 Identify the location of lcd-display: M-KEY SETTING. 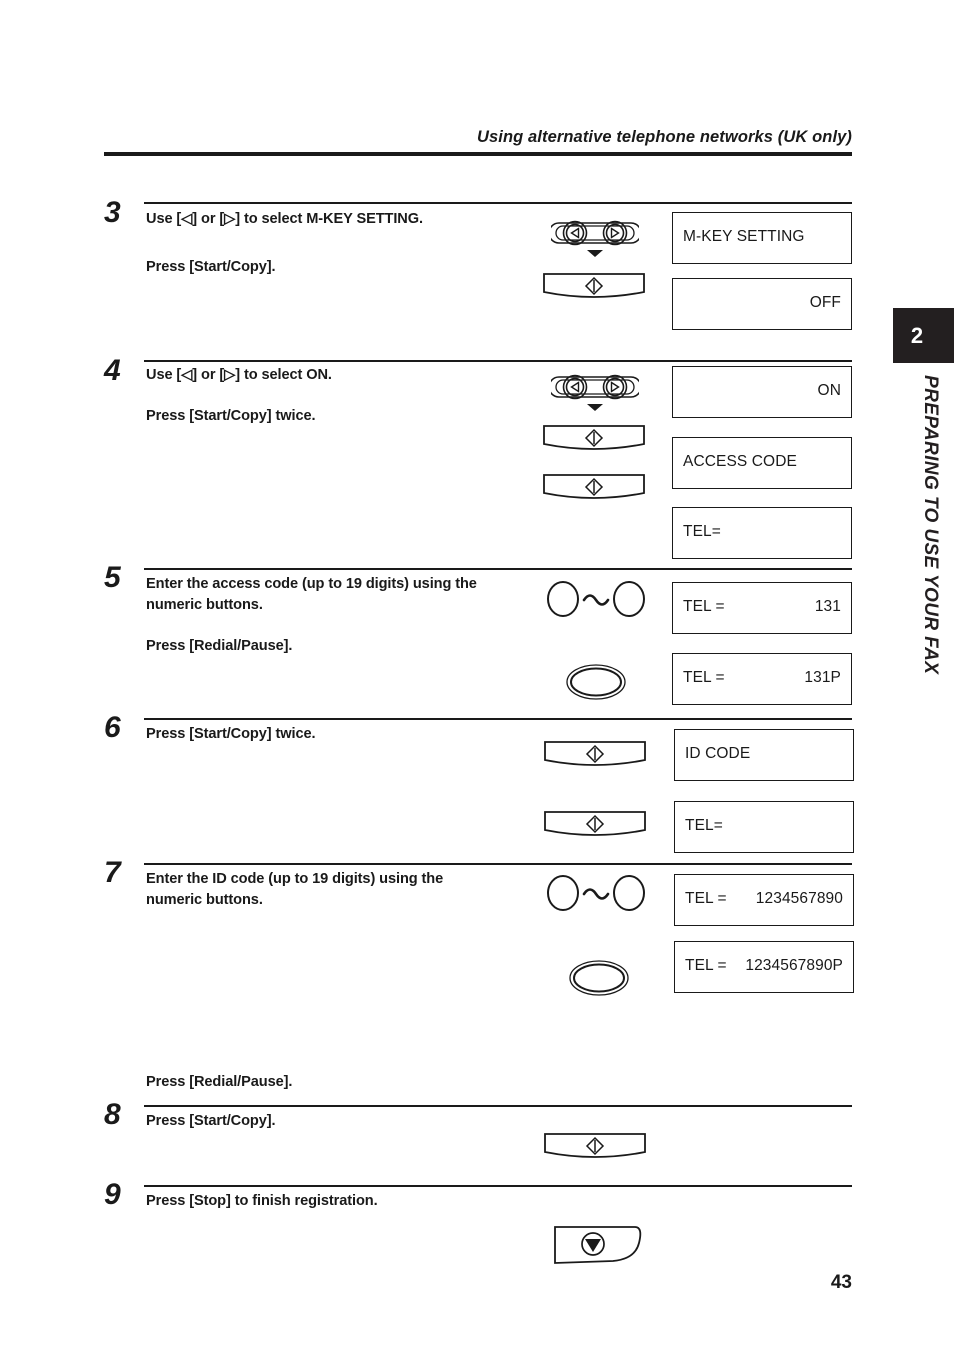
(762, 238).